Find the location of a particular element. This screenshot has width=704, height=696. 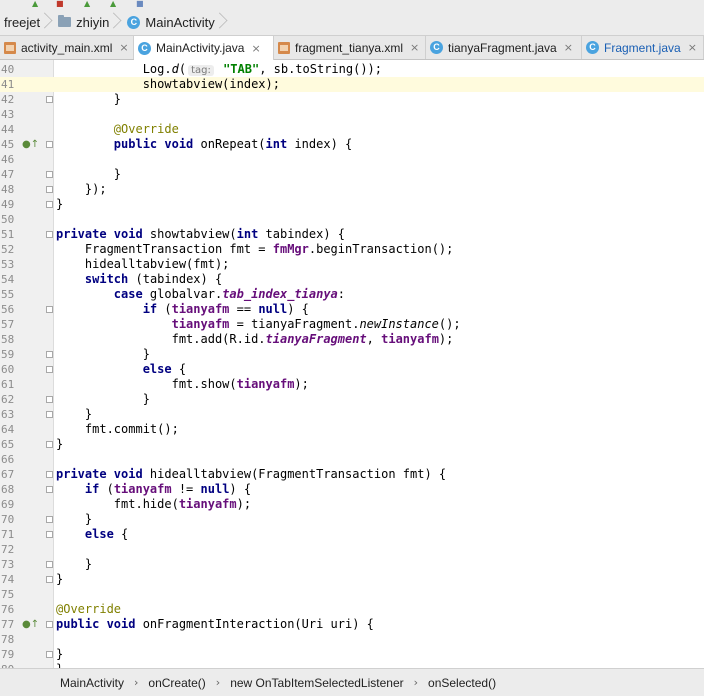

code-line: 63 } is located at coordinates (352, 414).